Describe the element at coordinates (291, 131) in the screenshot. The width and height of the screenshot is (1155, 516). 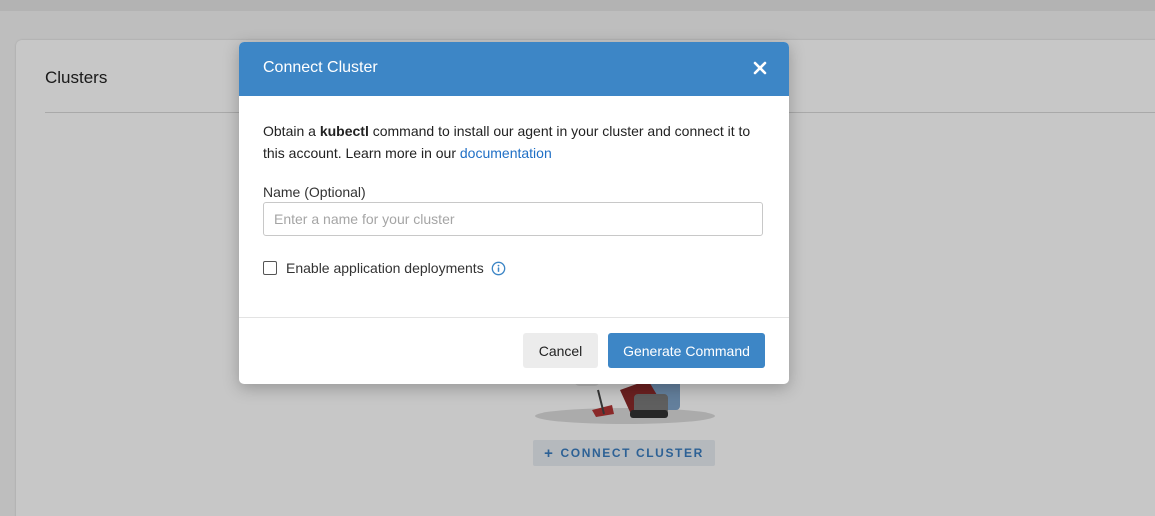
I see `description-prefix: Obtain a` at that location.